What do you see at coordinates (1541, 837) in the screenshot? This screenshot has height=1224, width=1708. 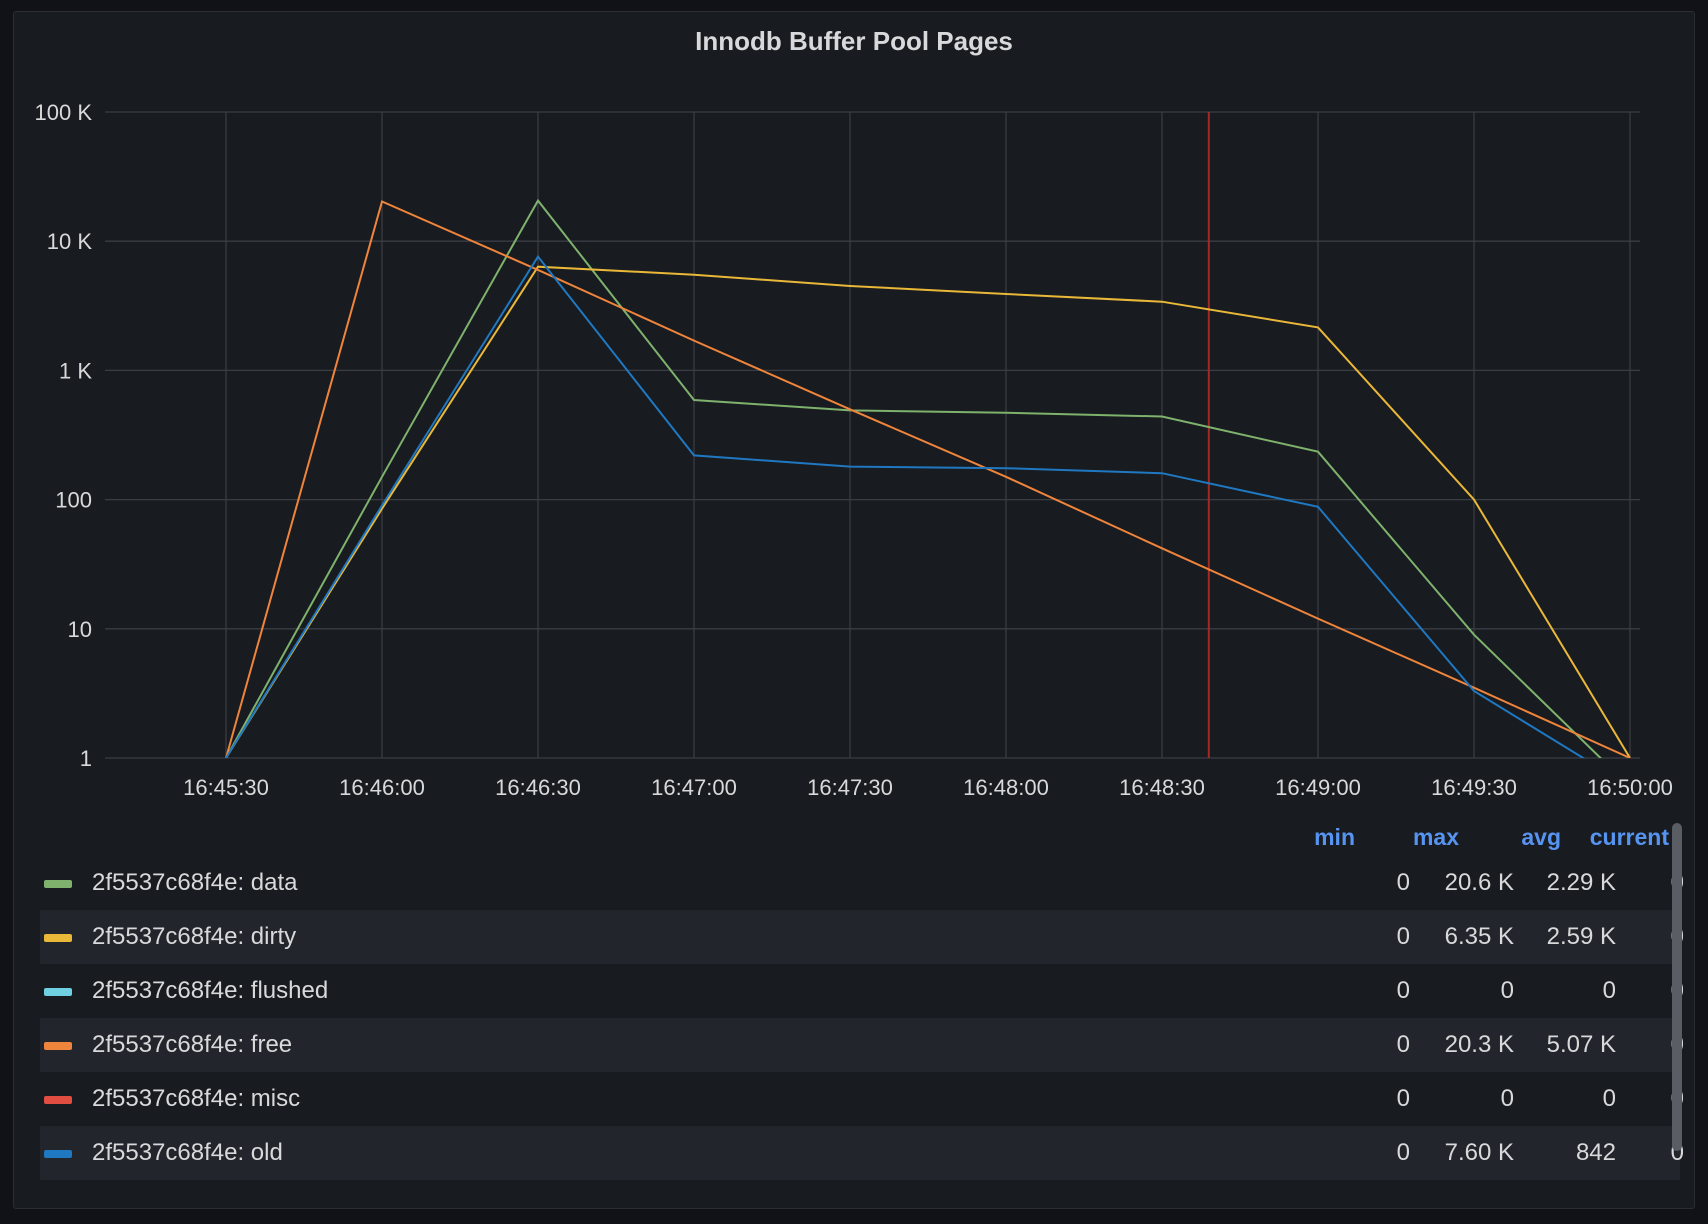 I see `legend-header-avg: avg` at bounding box center [1541, 837].